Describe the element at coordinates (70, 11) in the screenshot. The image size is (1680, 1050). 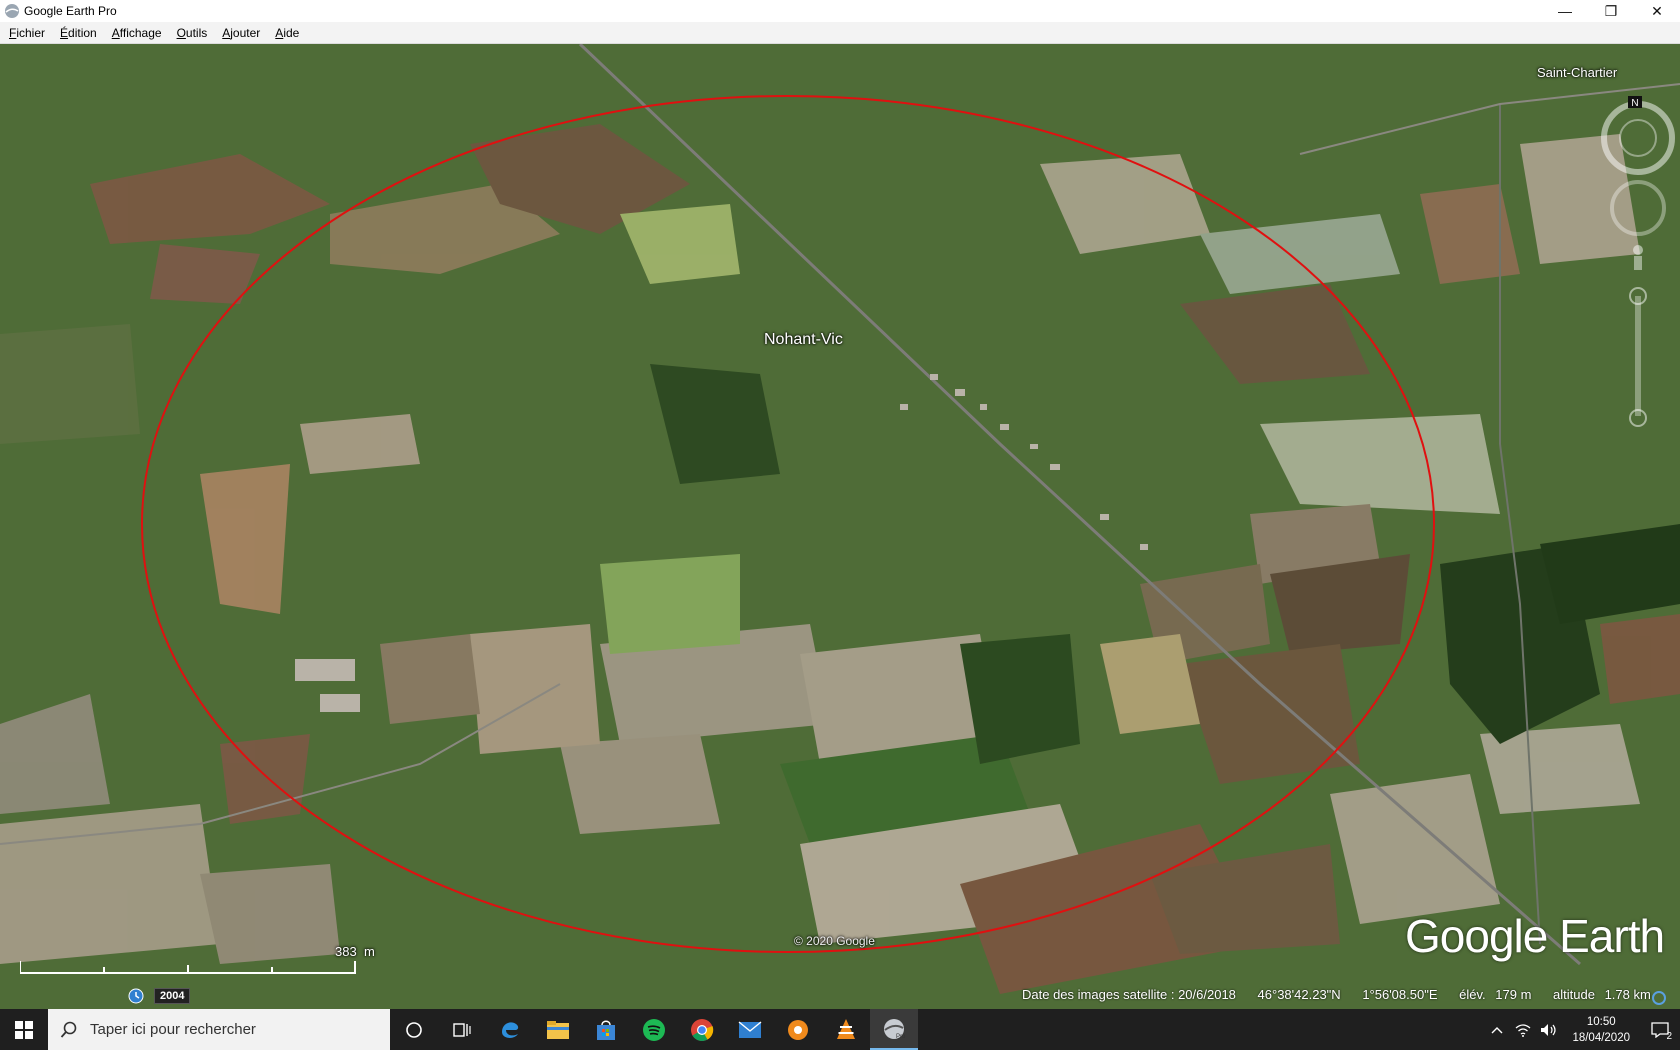
I see `window-title: Google Earth Pro` at that location.